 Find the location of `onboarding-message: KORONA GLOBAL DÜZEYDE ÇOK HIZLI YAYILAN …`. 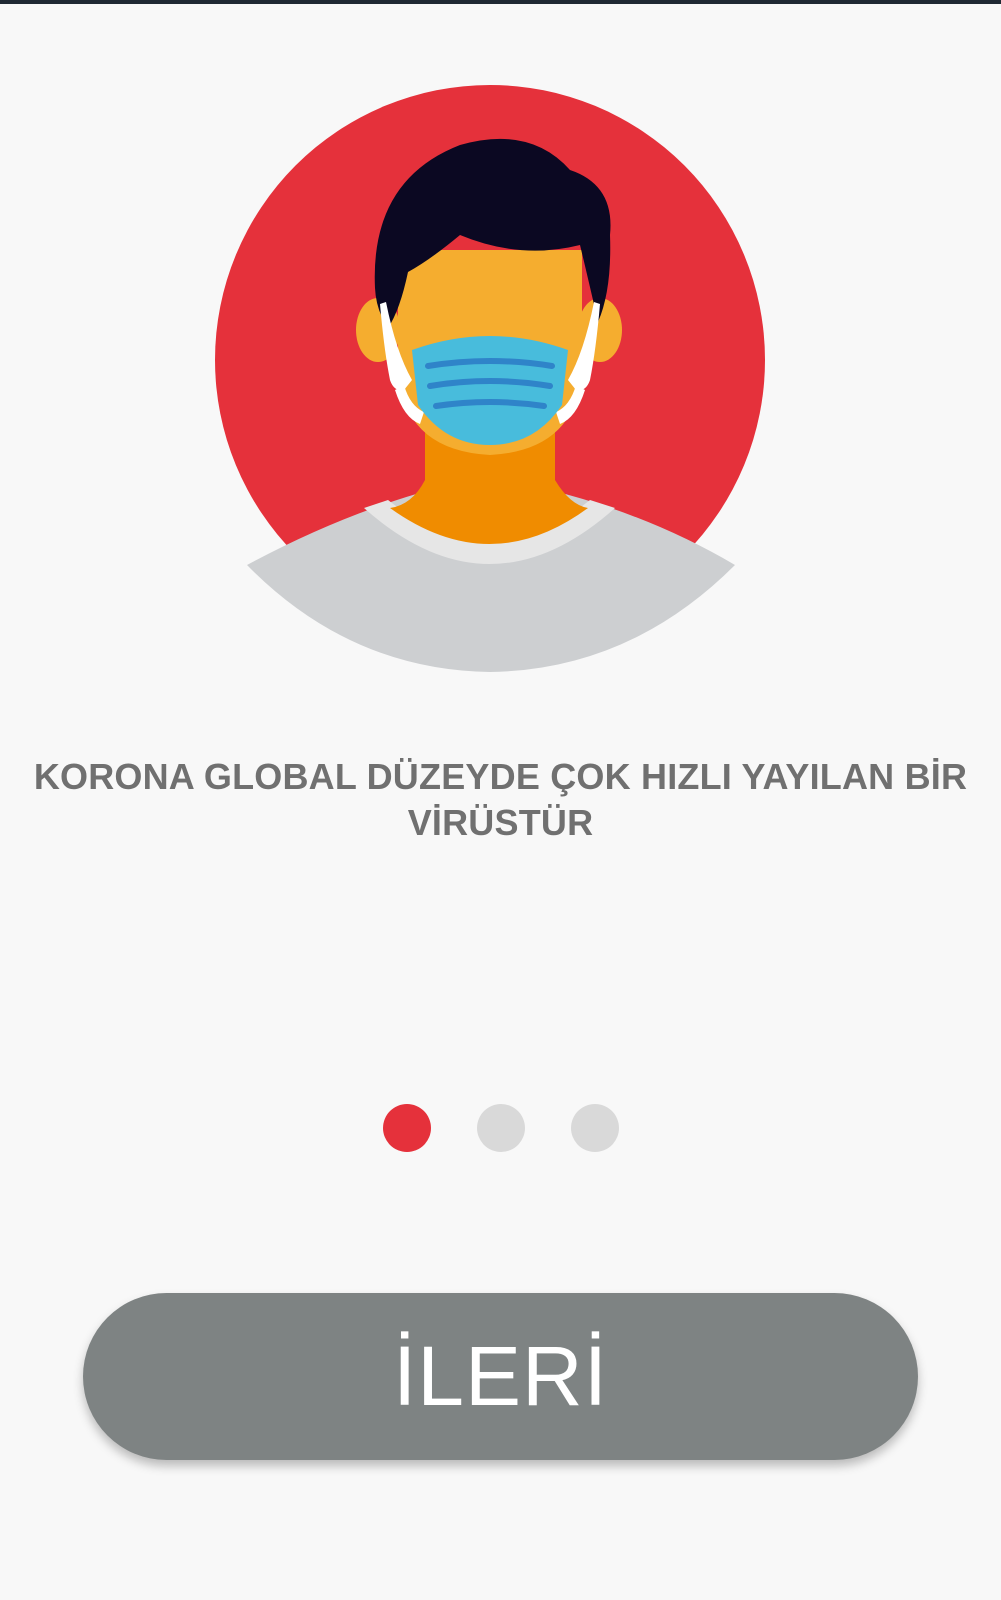

onboarding-message: KORONA GLOBAL DÜZEYDE ÇOK HIZLI YAYILAN … is located at coordinates (500, 799).